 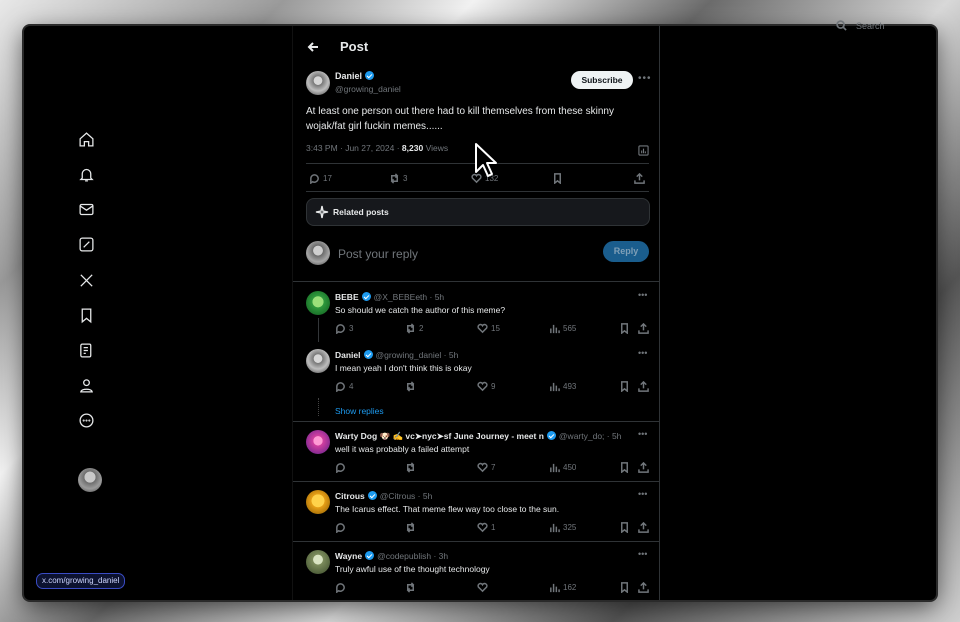 What do you see at coordinates (319, 407) in the screenshot?
I see `thread-dots` at bounding box center [319, 407].